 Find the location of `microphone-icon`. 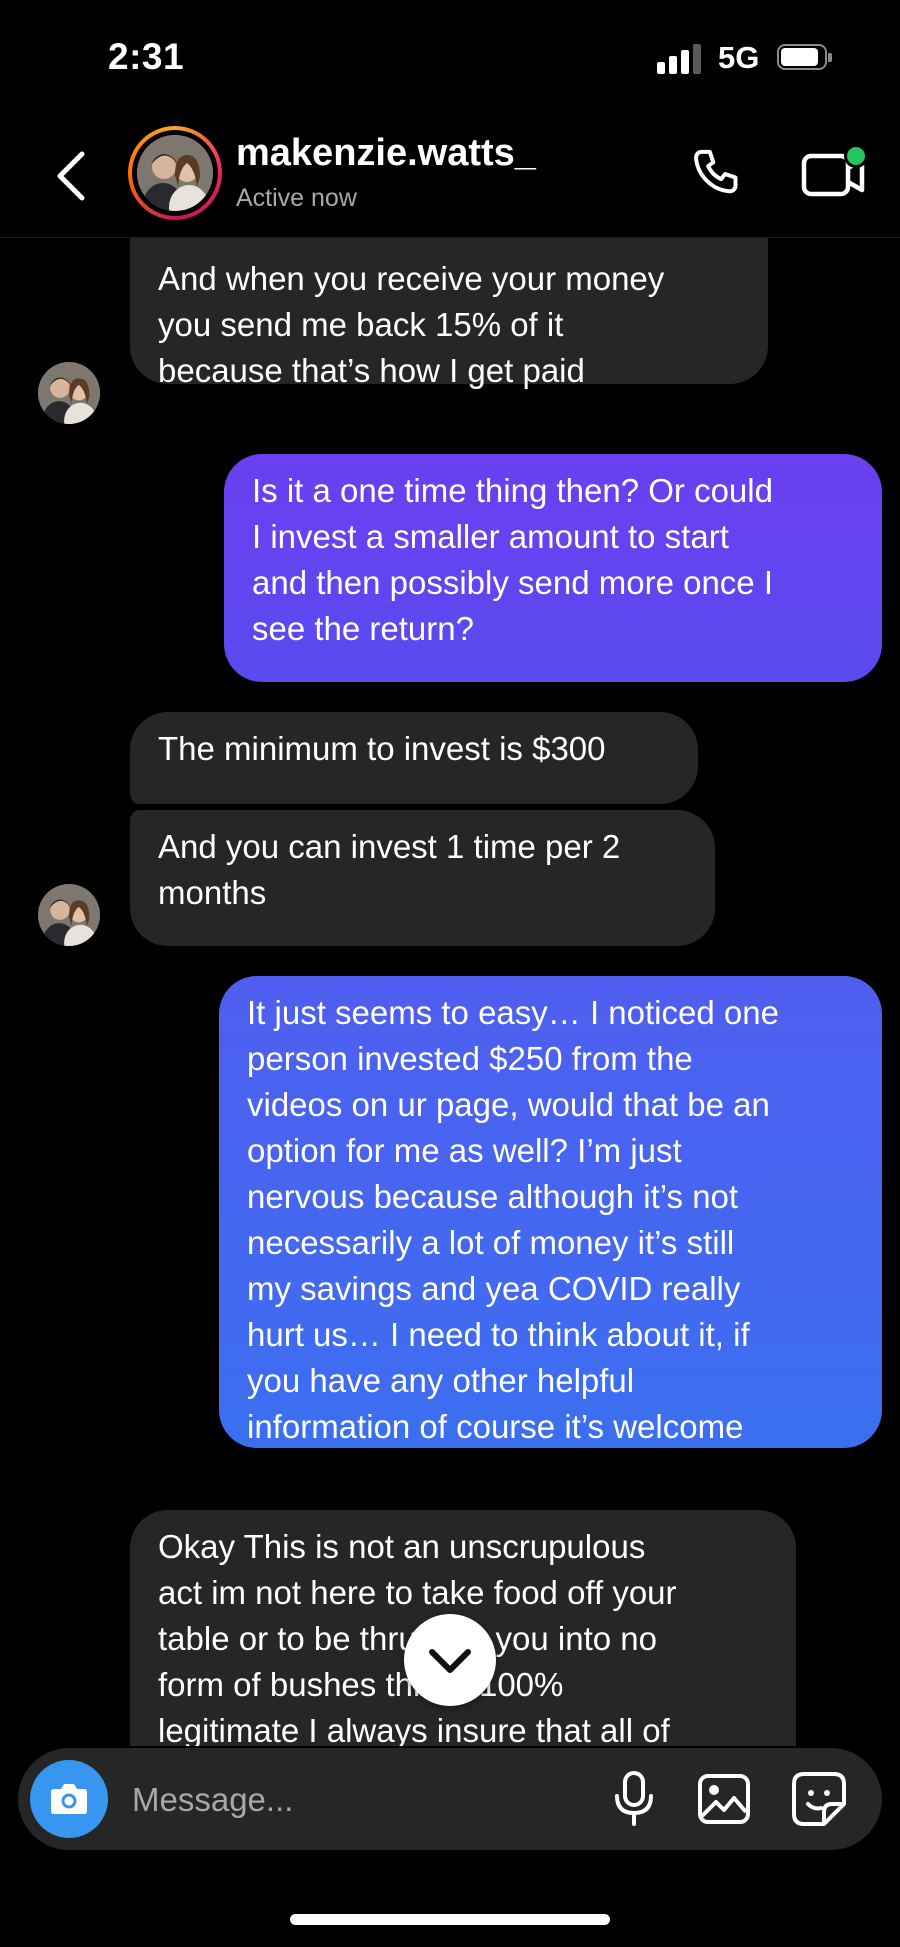

microphone-icon is located at coordinates (634, 1798).